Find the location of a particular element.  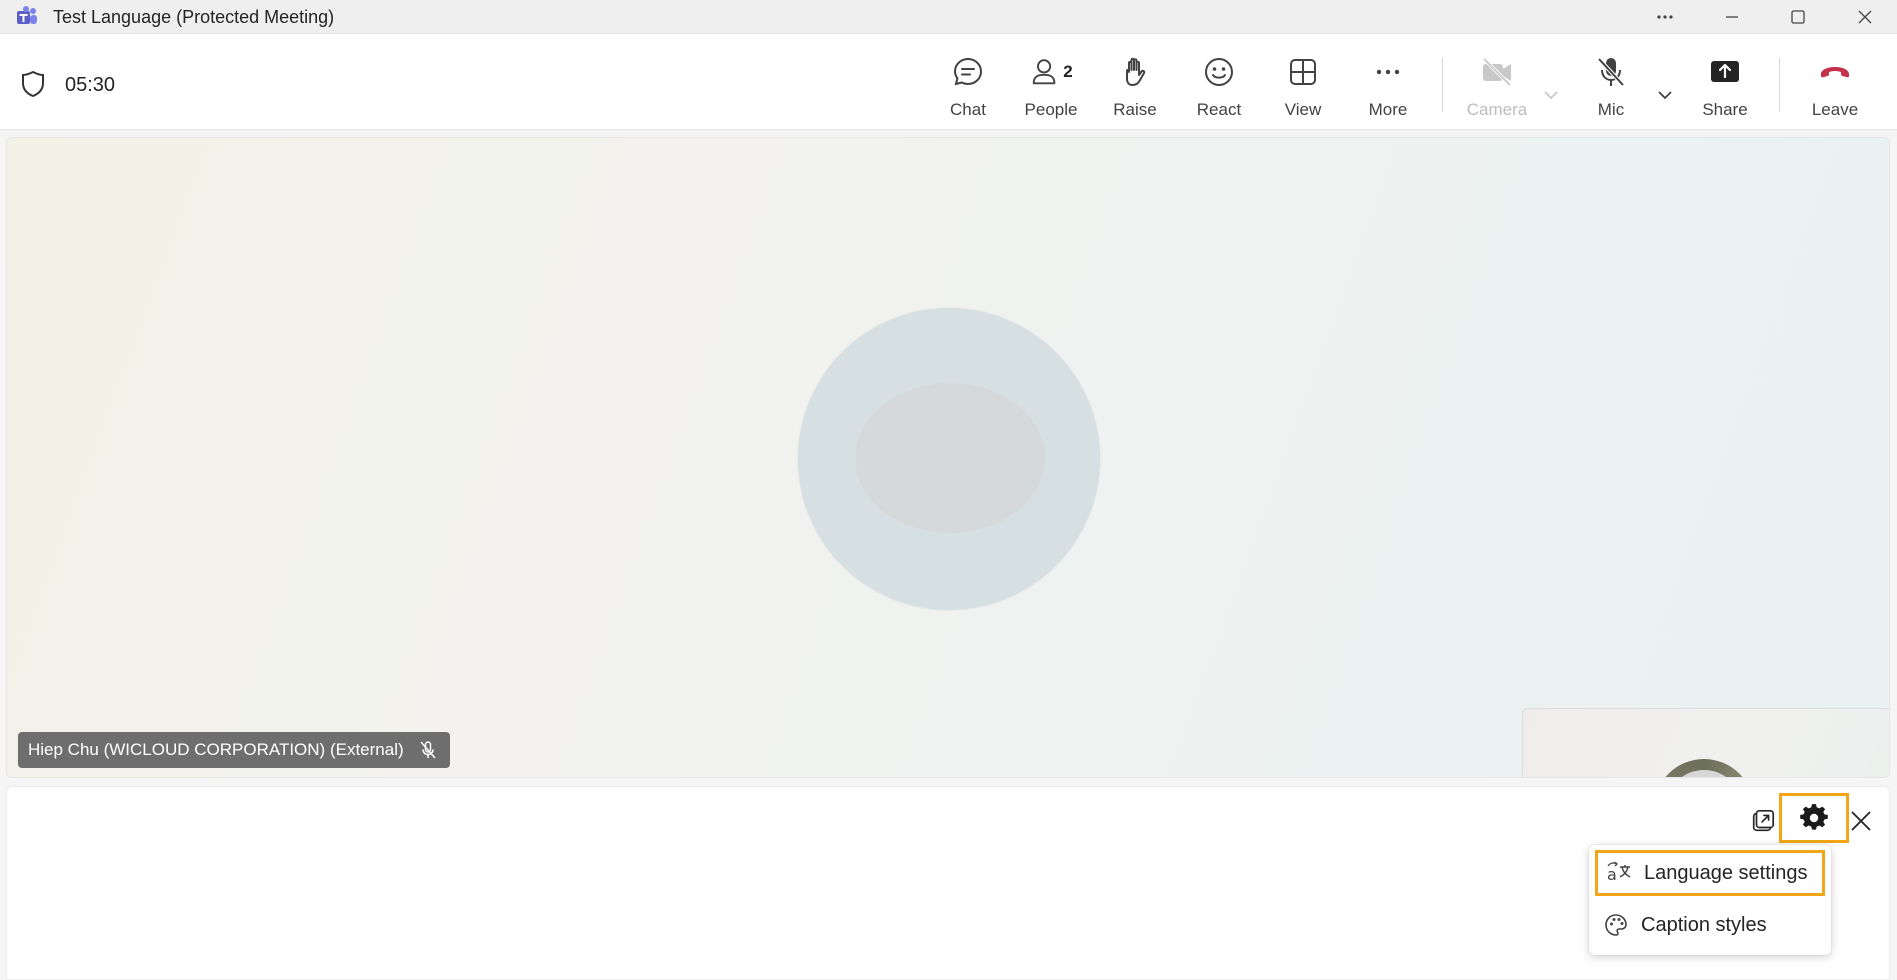

svg-text: a is located at coordinates (1612, 874).